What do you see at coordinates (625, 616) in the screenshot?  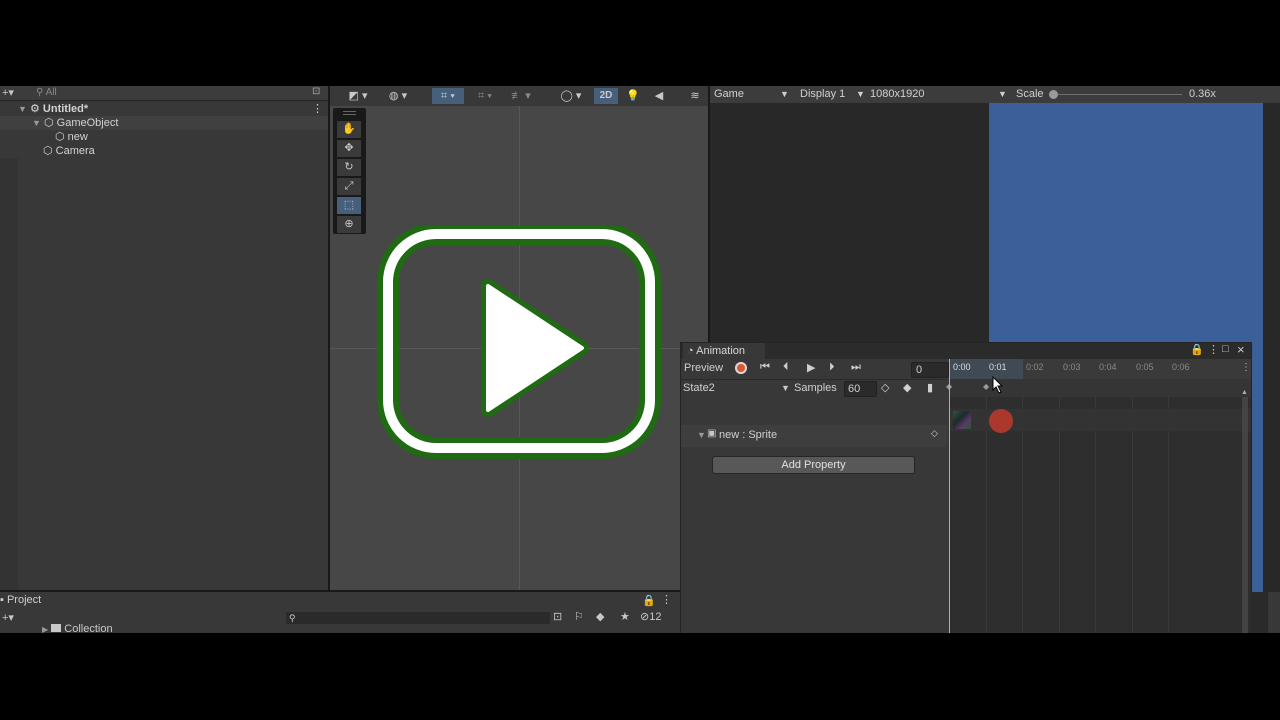 I see `favorite-star-icon: ★` at bounding box center [625, 616].